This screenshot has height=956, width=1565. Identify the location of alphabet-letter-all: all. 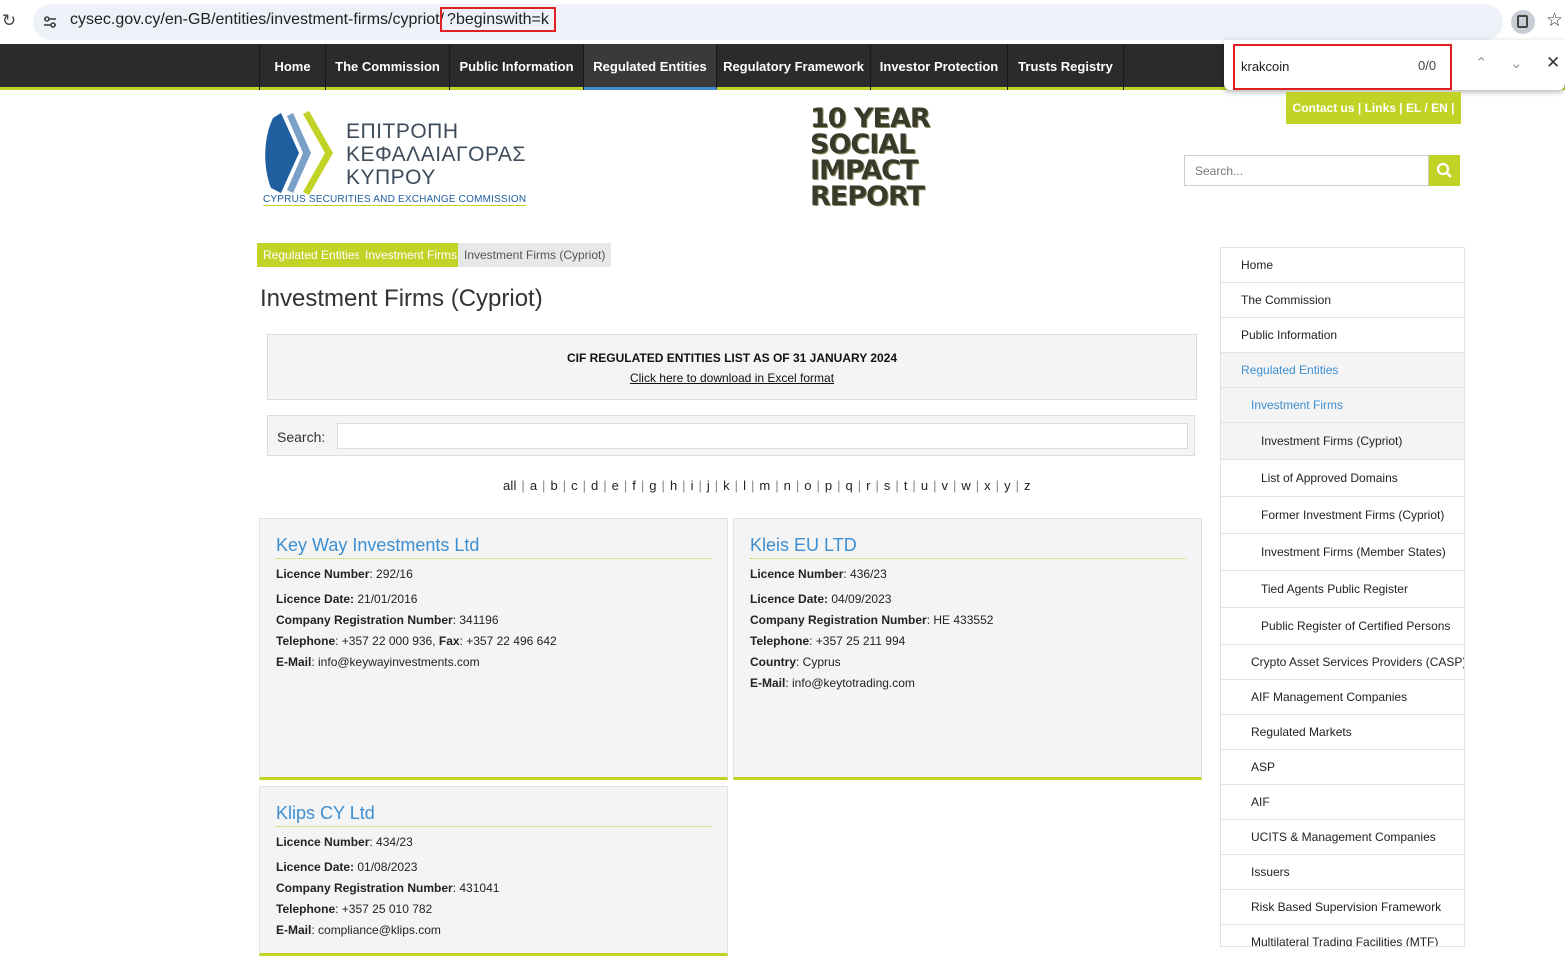
(510, 485).